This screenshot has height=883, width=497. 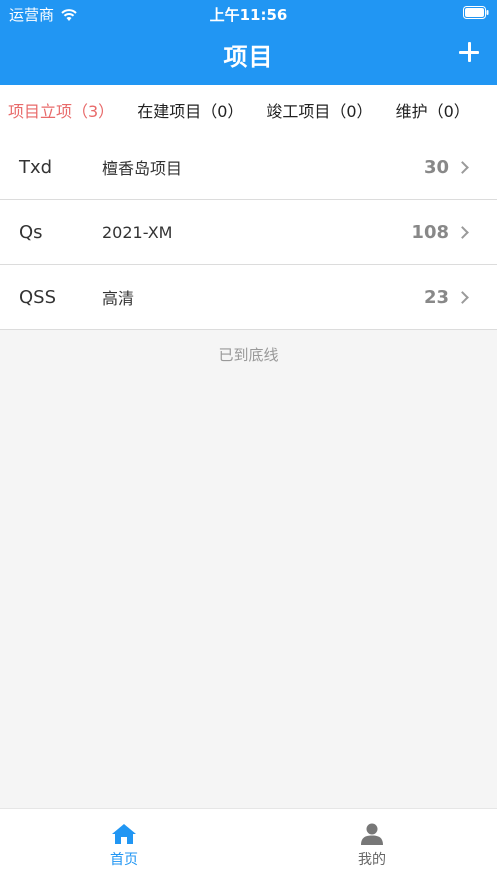 I want to click on status-bar: 运营商 上午11:56, so click(x=248, y=13).